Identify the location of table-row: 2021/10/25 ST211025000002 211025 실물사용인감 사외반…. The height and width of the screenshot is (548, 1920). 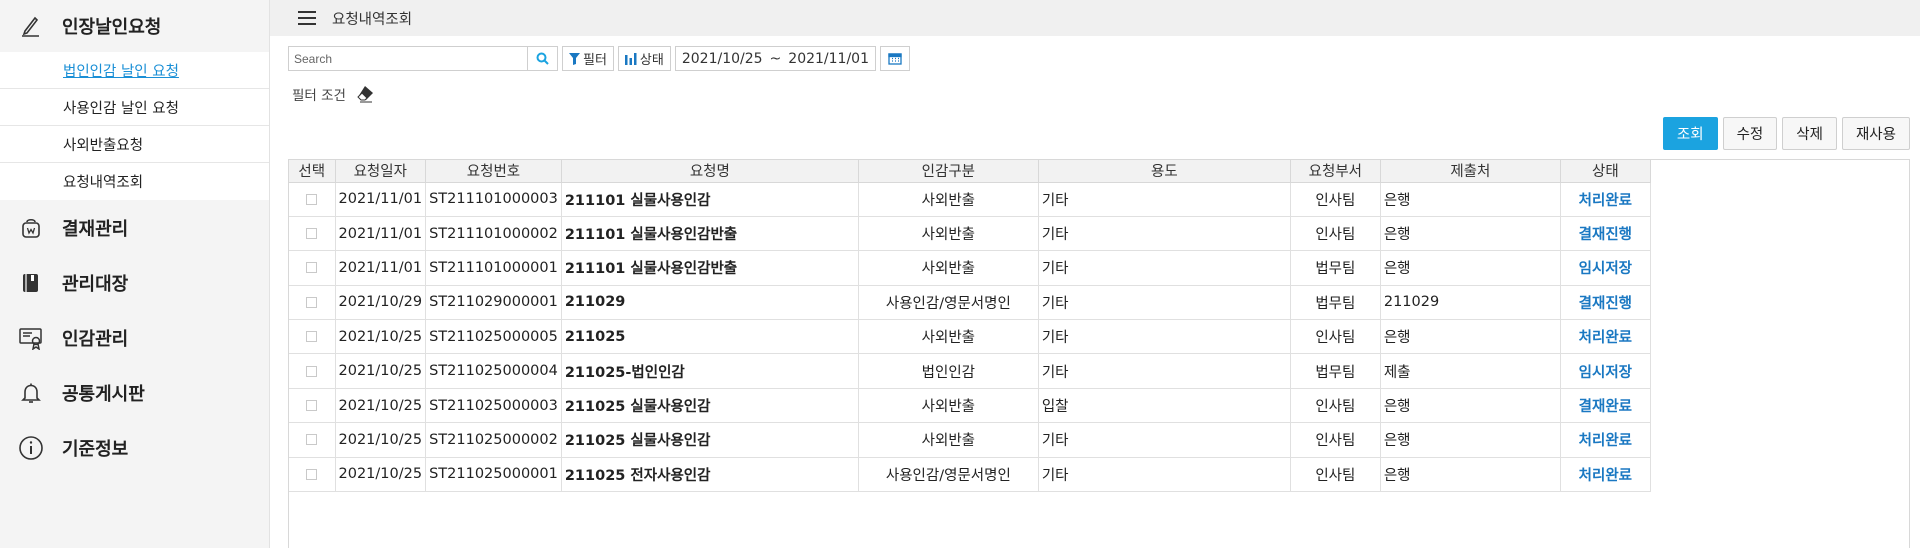
(970, 440).